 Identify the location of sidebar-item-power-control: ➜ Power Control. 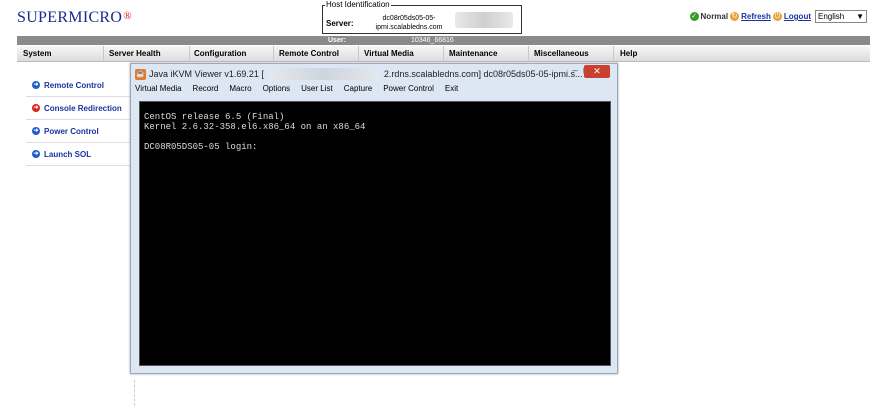
(78, 131).